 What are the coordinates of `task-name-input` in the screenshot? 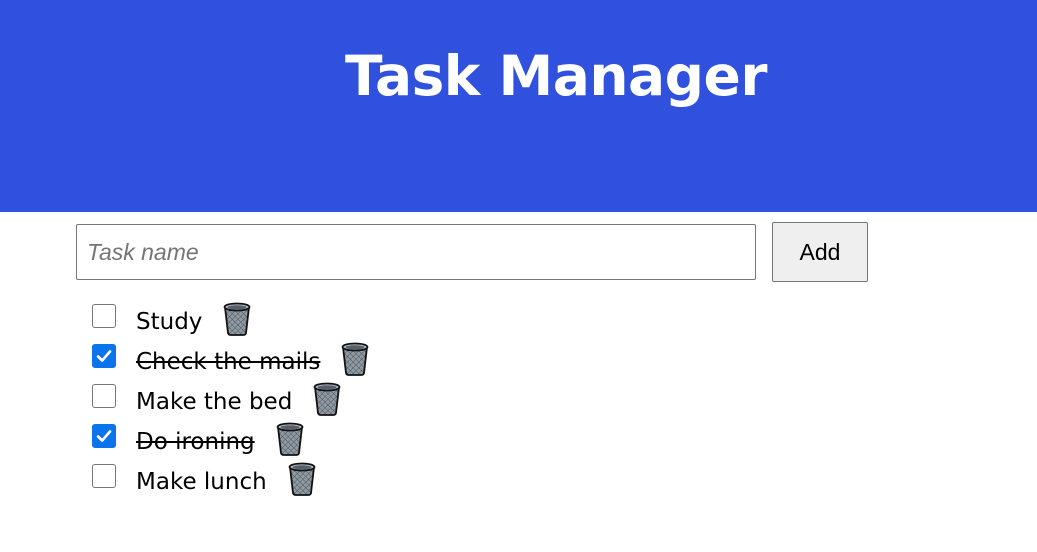 It's located at (416, 252).